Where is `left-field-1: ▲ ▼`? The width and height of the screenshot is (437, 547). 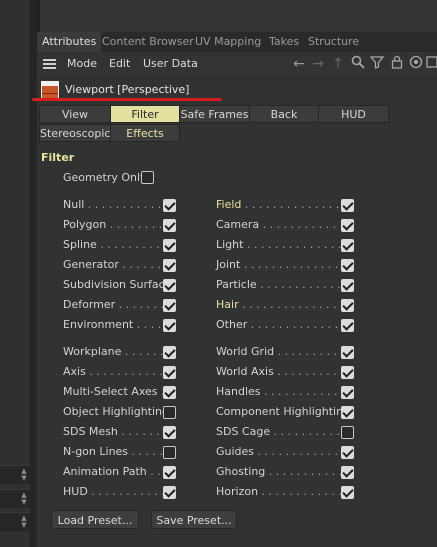
left-field-1: ▲ ▼ is located at coordinates (15, 474).